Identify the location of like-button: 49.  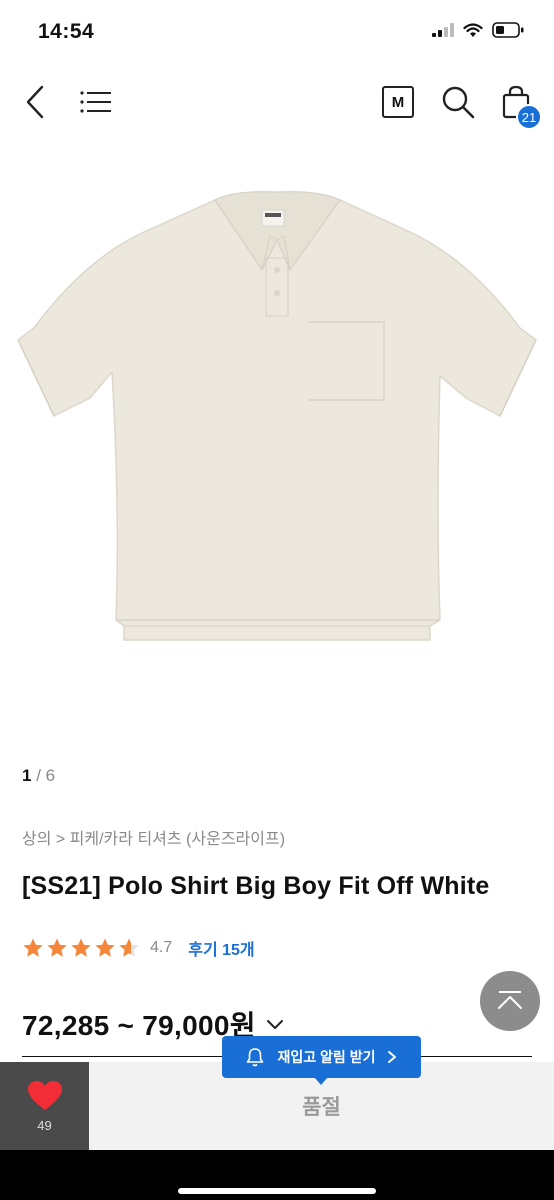
(44, 1106).